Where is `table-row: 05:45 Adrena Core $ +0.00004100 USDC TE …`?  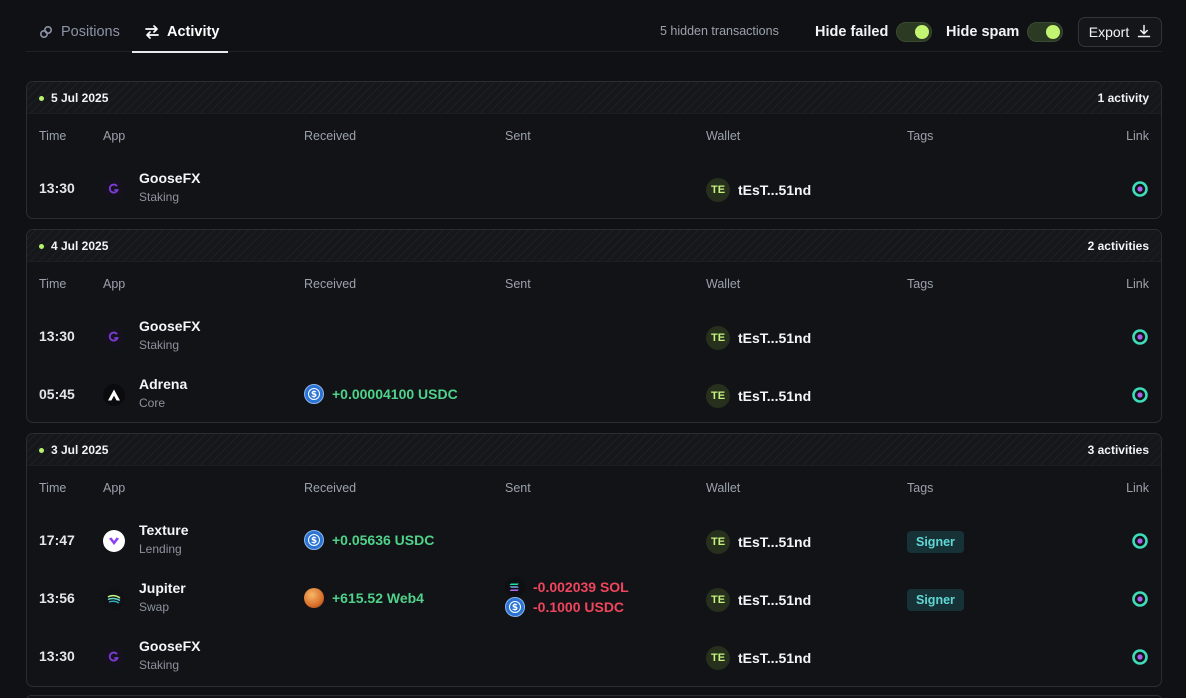
table-row: 05:45 Adrena Core $ +0.00004100 USDC TE … is located at coordinates (594, 394).